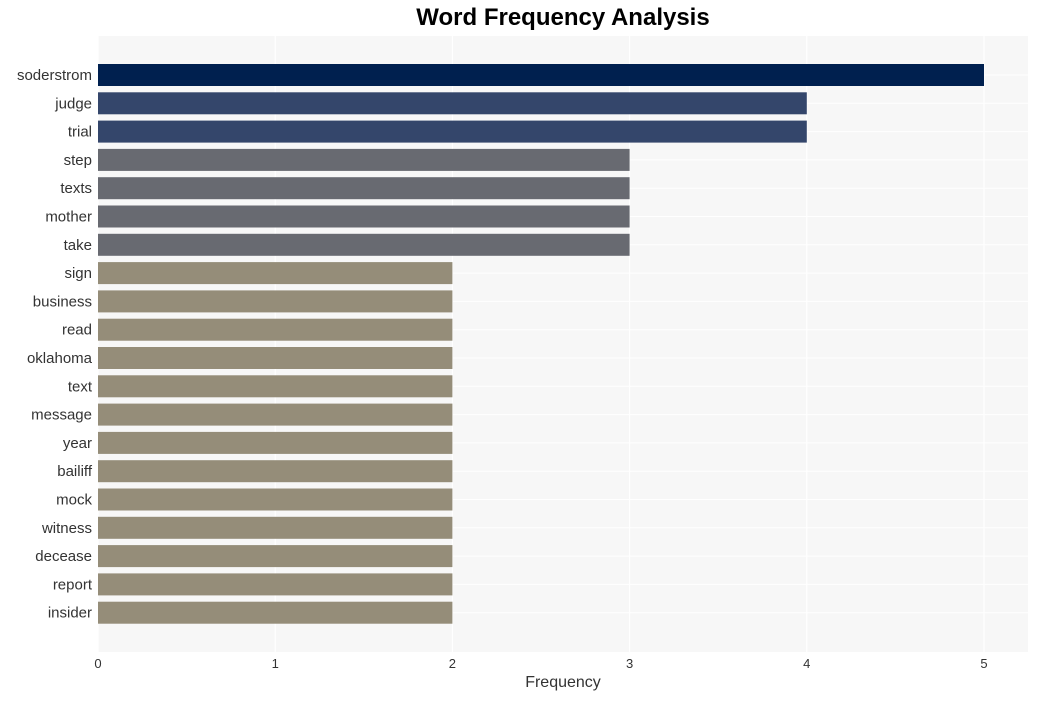  Describe the element at coordinates (275, 329) in the screenshot. I see `bar-read` at that location.